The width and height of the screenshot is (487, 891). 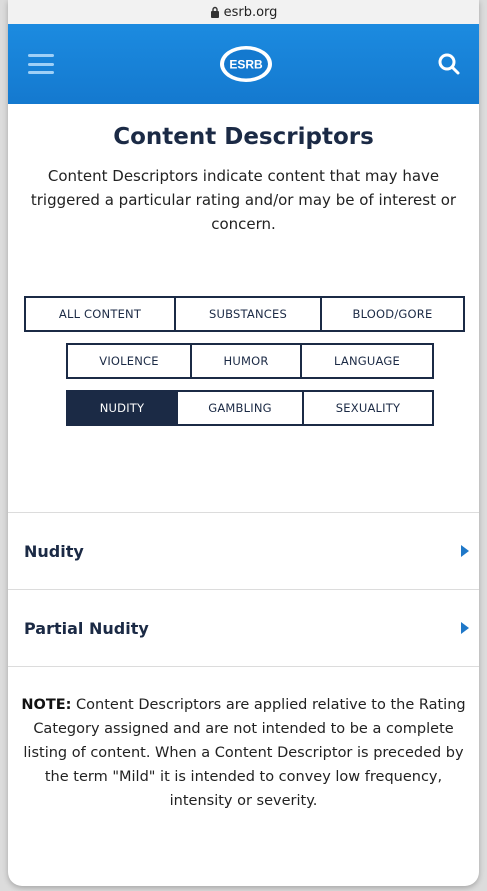 I want to click on filter-blood-gore: BLOOD/GORE, so click(x=392, y=314).